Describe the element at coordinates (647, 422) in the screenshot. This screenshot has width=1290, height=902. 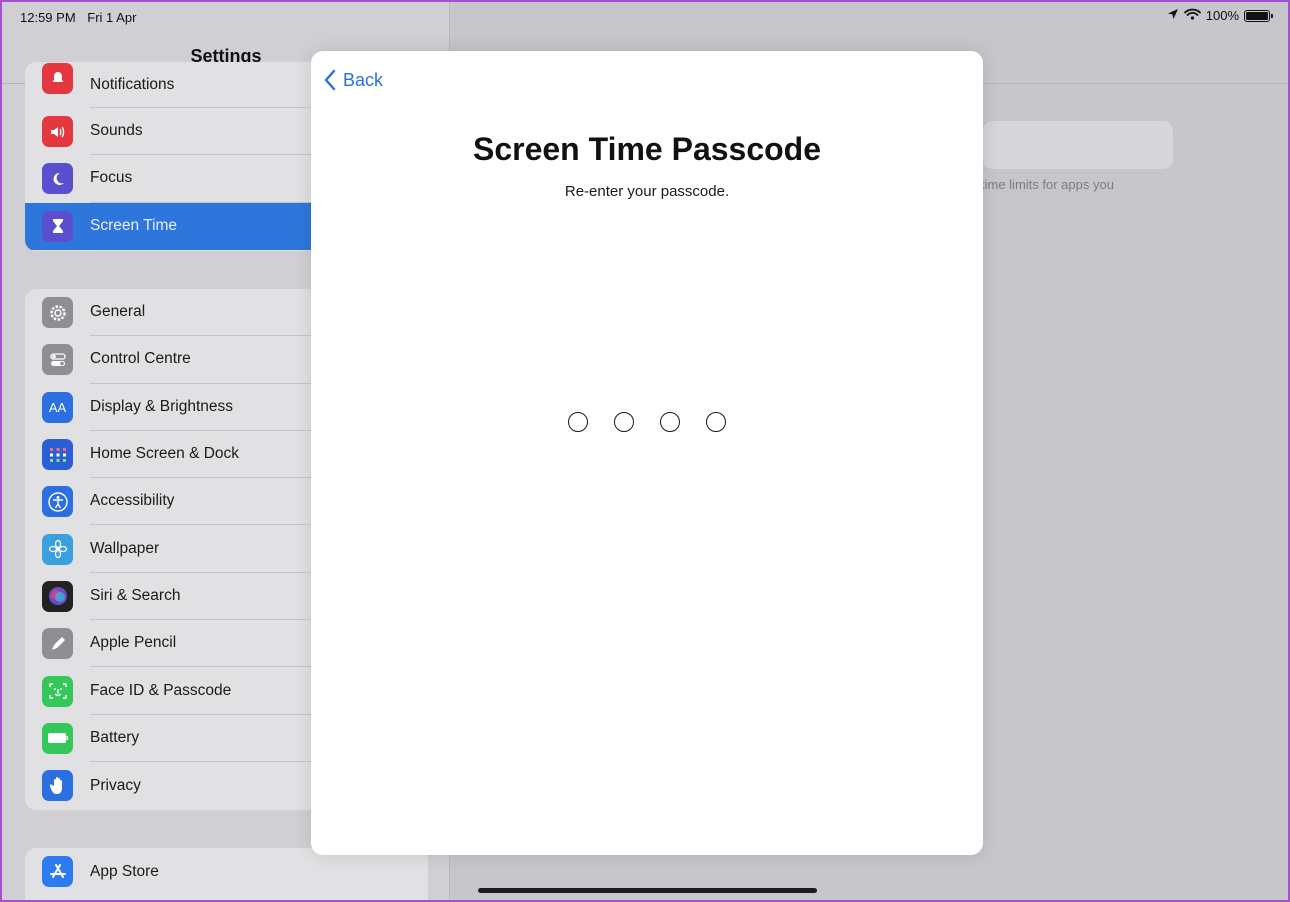
I see `passcode-entry` at that location.